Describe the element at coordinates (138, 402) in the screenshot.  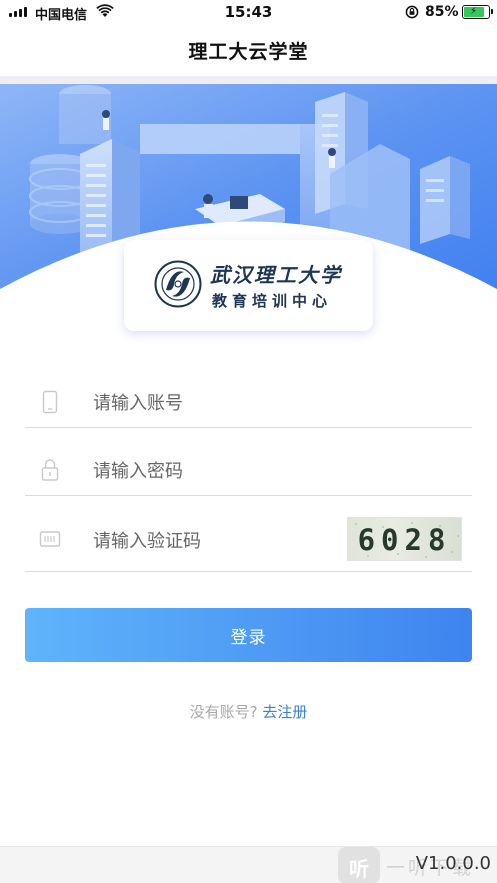
I see `account-input: 请输入账号` at that location.